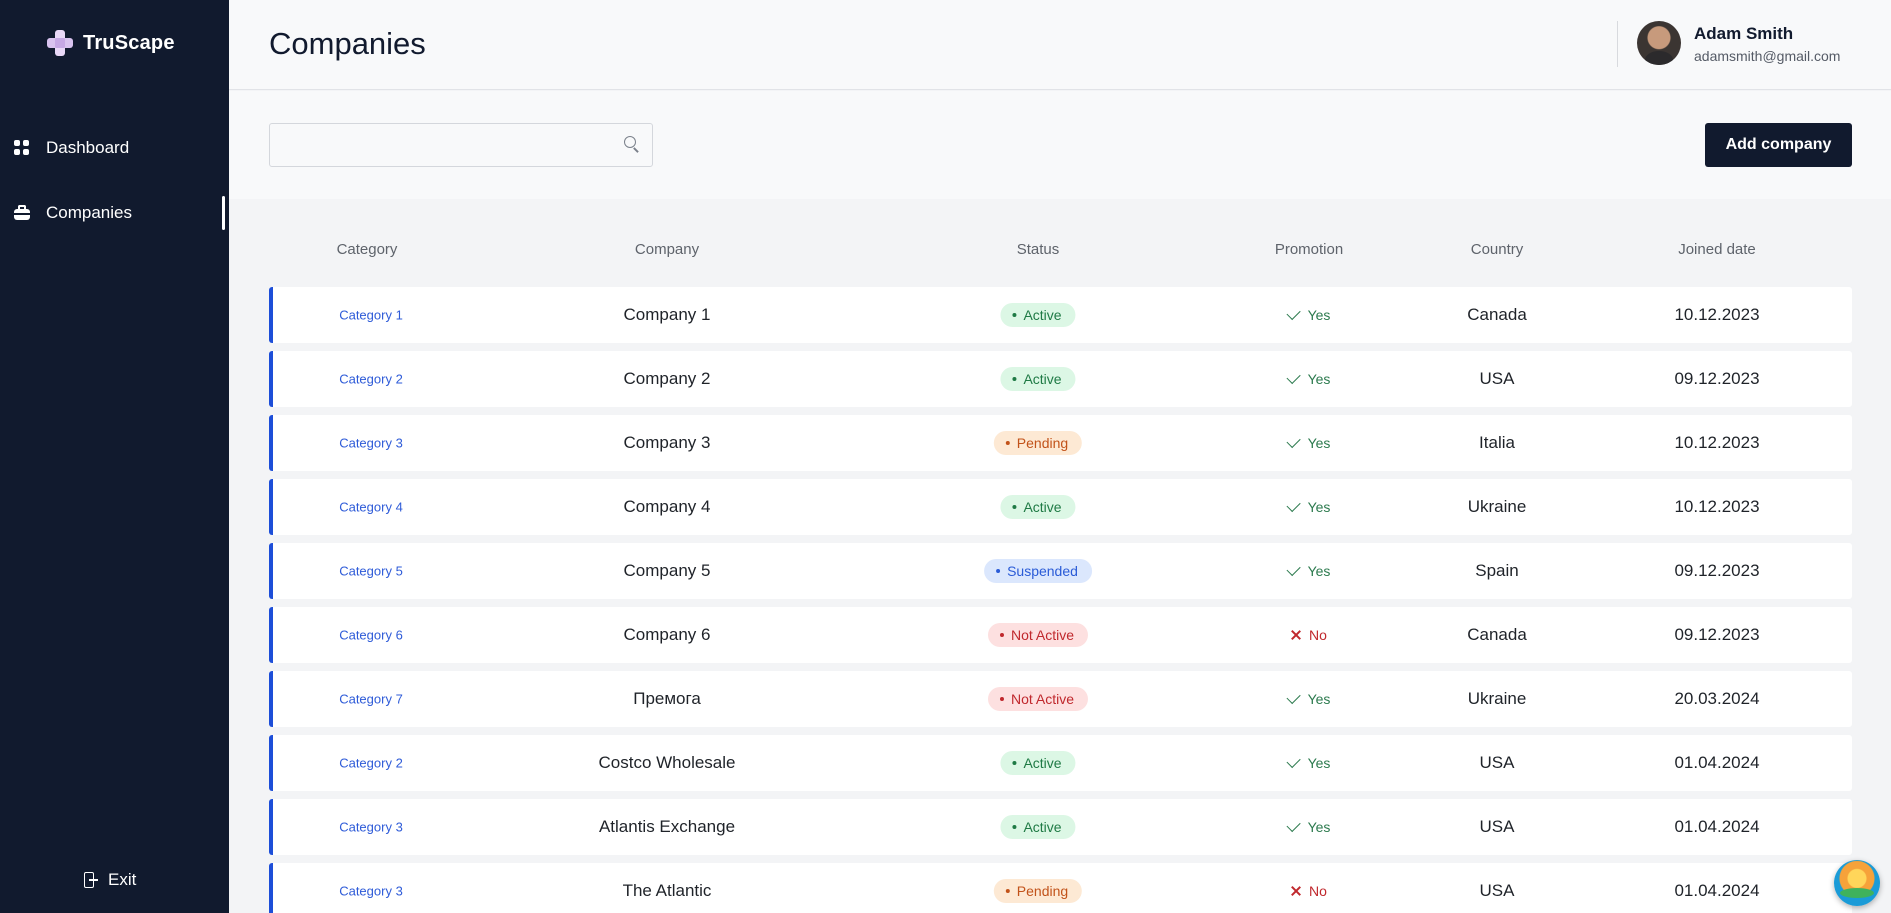 The height and width of the screenshot is (913, 1891). Describe the element at coordinates (1318, 635) in the screenshot. I see `promotion-label: No` at that location.